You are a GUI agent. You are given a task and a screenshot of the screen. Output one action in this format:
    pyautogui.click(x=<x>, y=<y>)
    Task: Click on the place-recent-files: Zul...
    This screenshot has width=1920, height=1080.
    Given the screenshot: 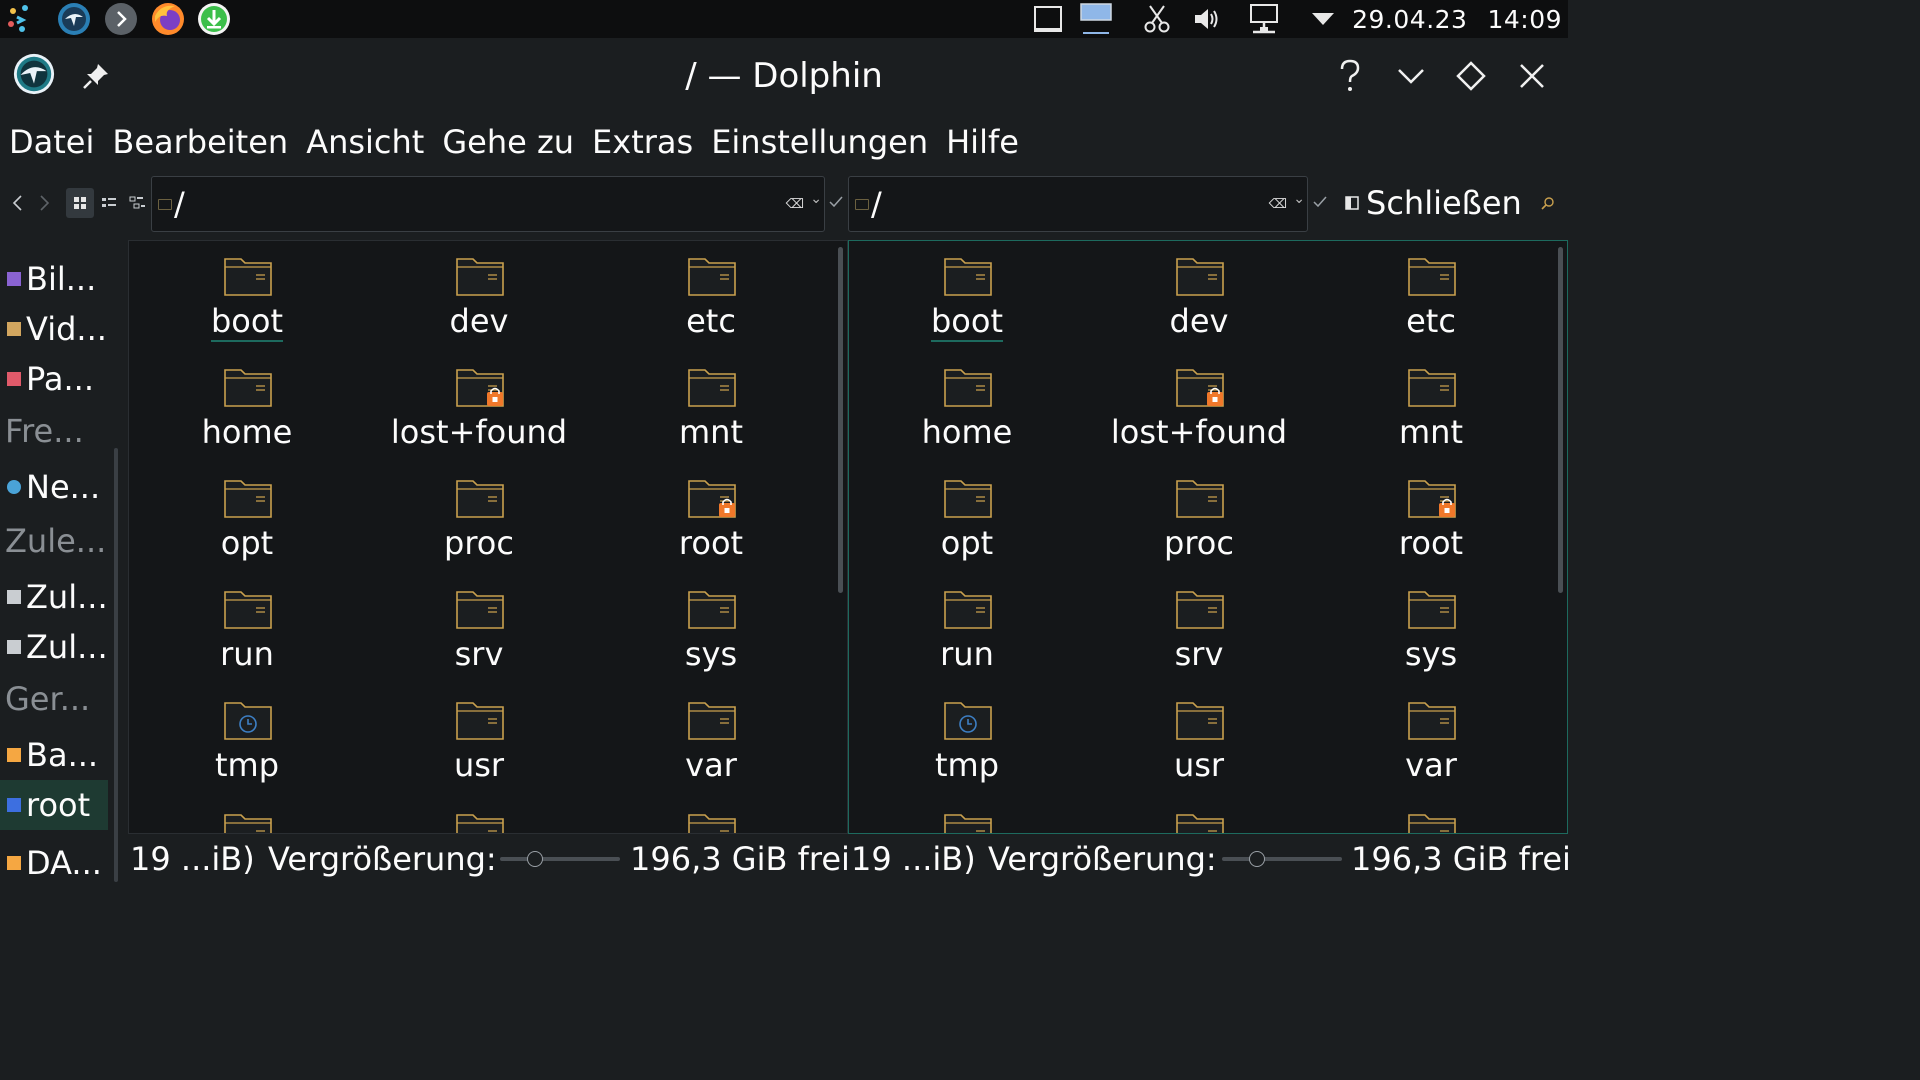 What is the action you would take?
    pyautogui.click(x=54, y=597)
    